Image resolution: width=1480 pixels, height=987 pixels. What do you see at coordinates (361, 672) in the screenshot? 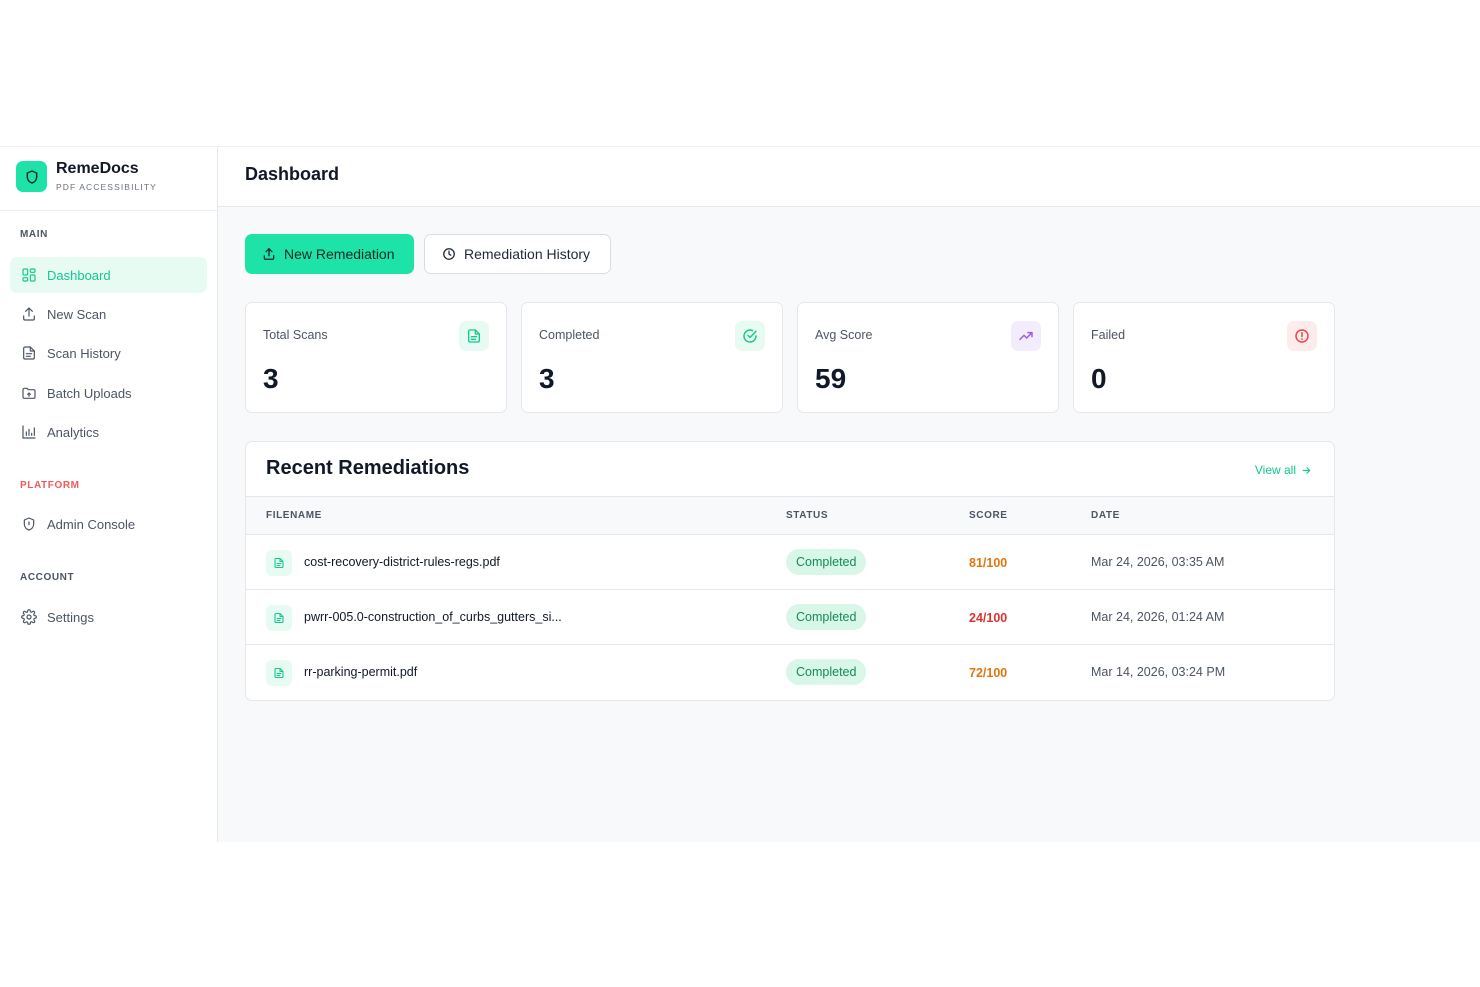
I see `file-name: rr-parking-permit.pdf` at bounding box center [361, 672].